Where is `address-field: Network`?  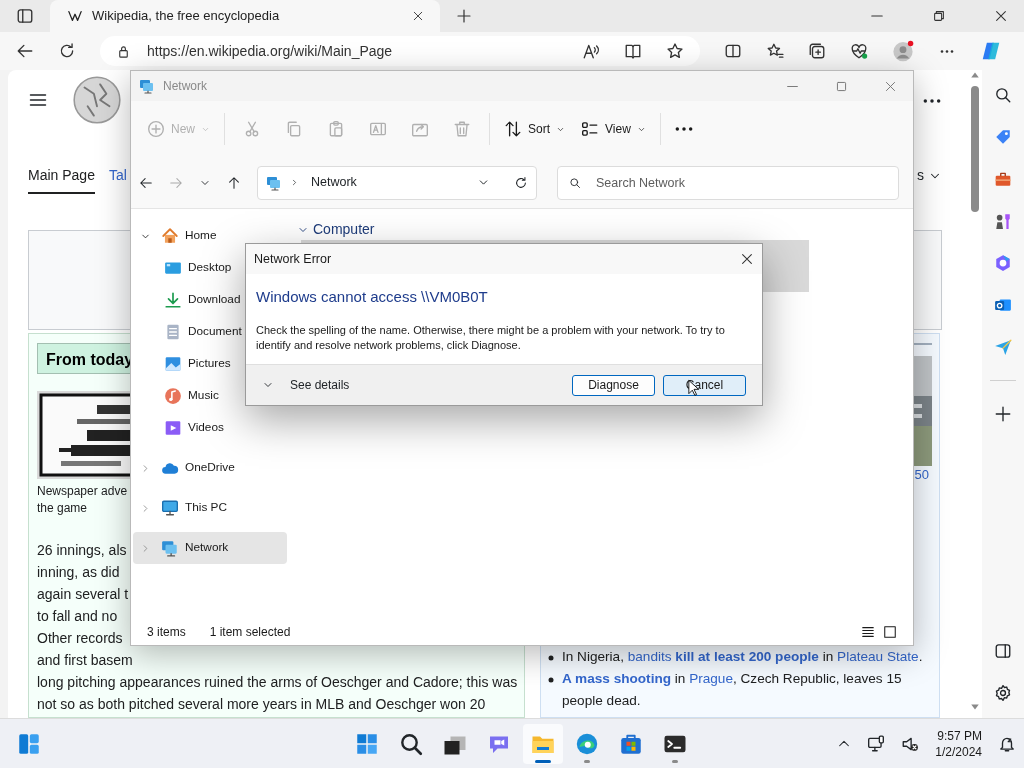 address-field: Network is located at coordinates (397, 182).